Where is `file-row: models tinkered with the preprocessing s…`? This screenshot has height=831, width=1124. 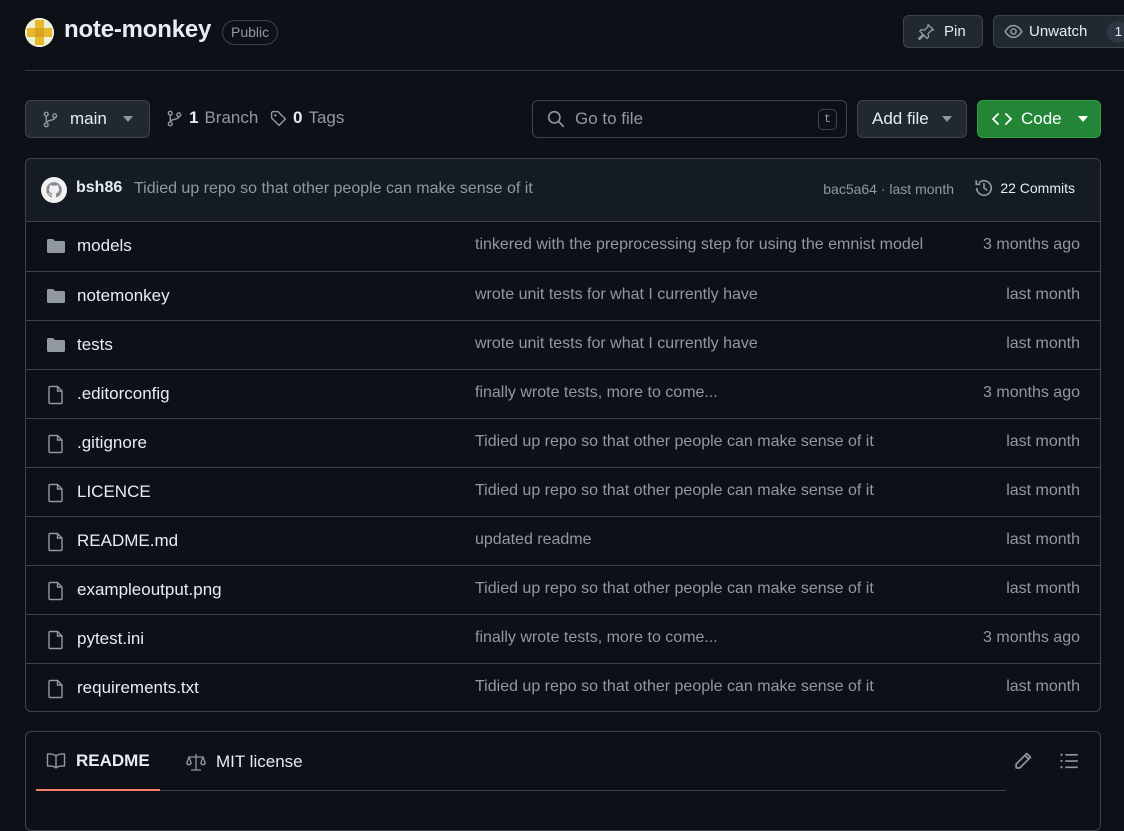 file-row: models tinkered with the preprocessing s… is located at coordinates (563, 246).